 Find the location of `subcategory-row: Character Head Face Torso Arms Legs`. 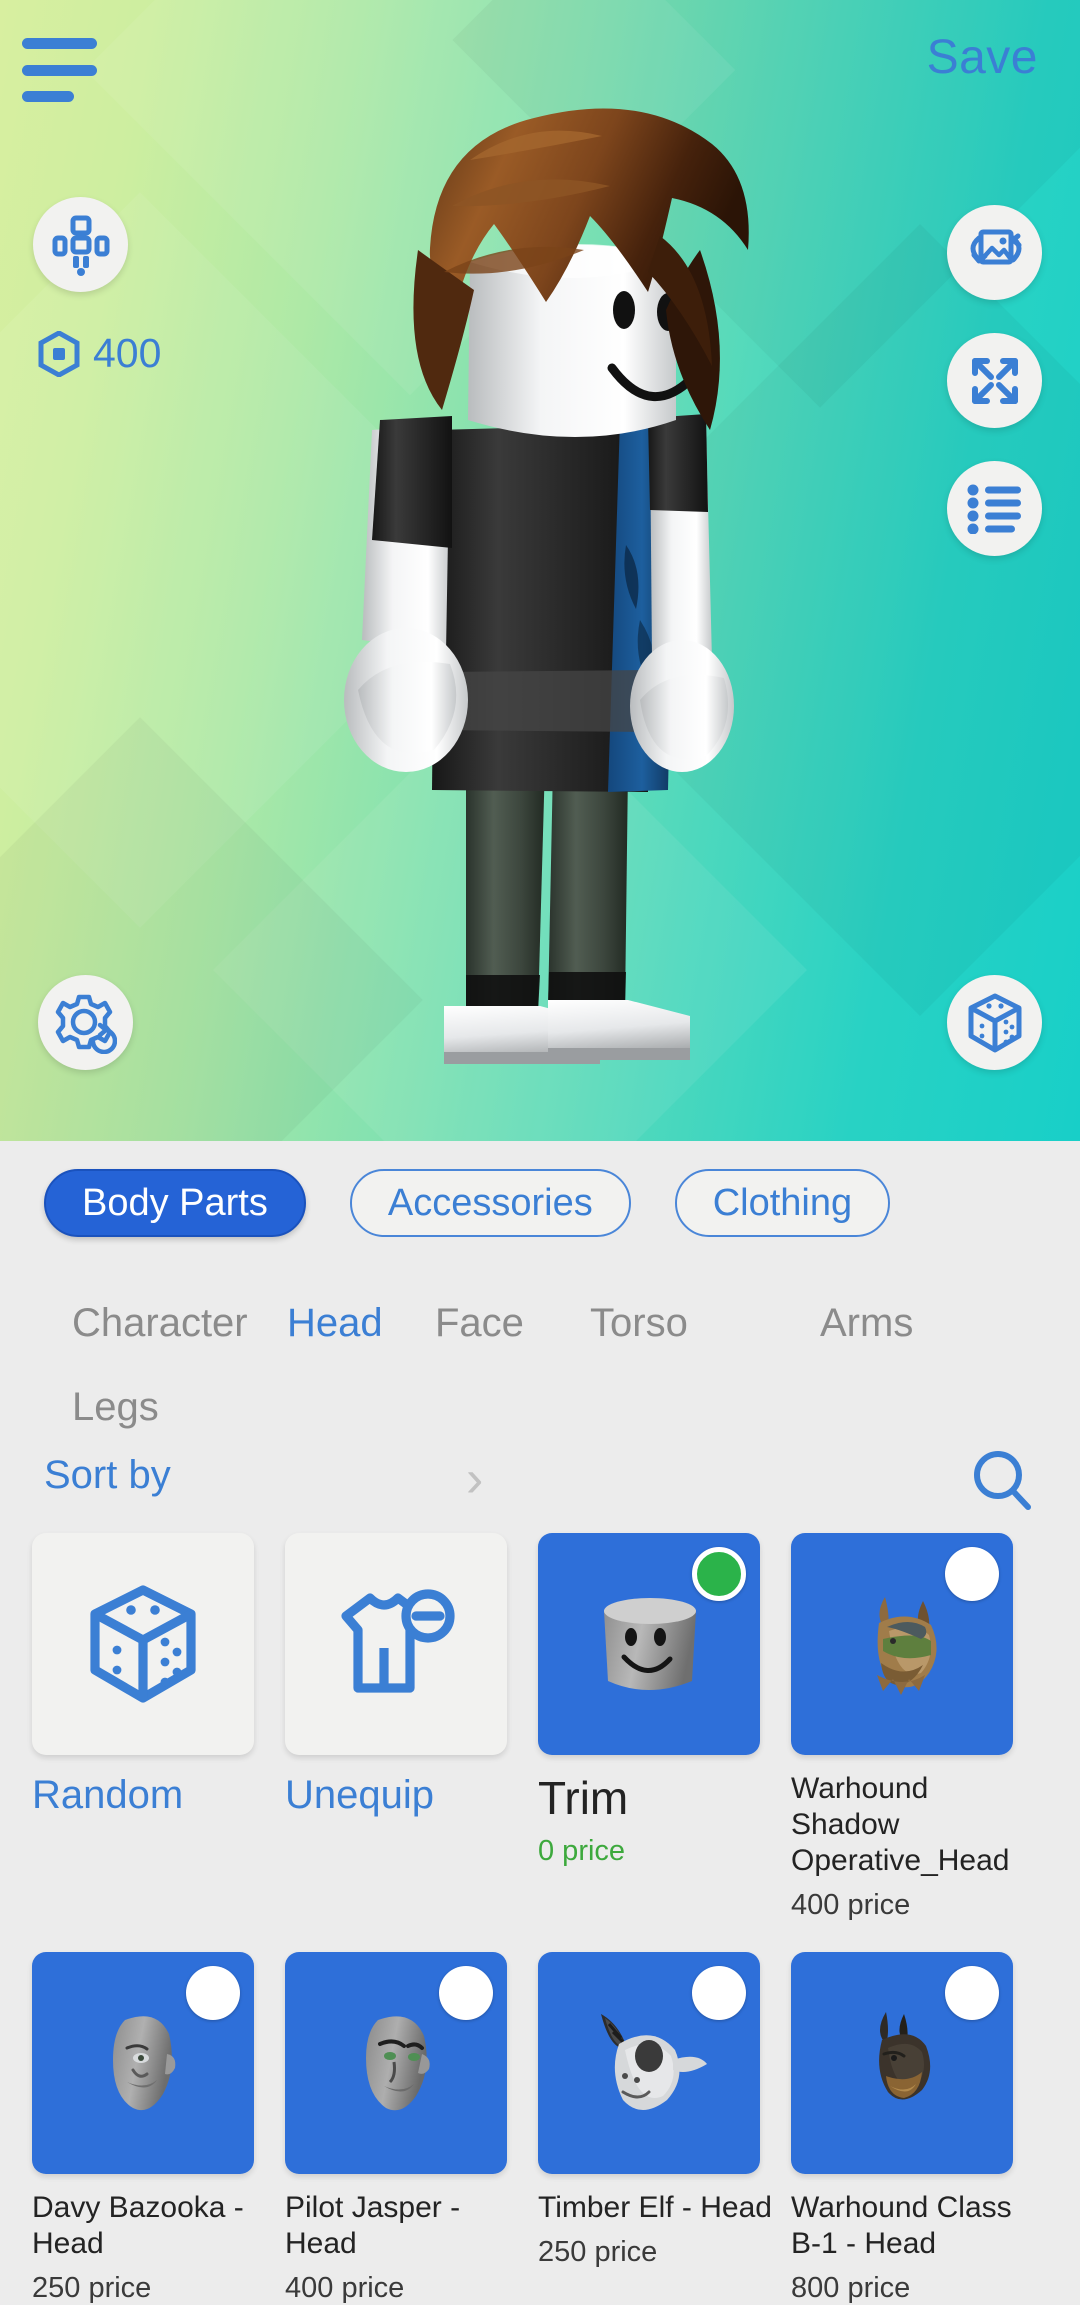

subcategory-row: Character Head Face Torso Arms Legs is located at coordinates (540, 1365).